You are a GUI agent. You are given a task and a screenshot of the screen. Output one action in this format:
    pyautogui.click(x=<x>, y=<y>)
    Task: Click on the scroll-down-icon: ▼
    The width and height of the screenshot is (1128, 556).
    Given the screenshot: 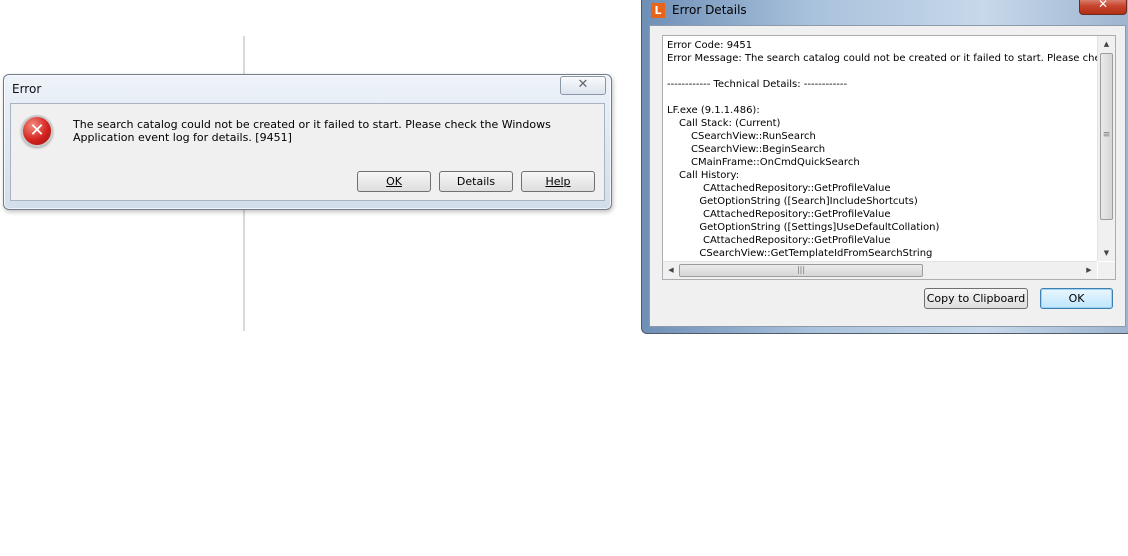 What is the action you would take?
    pyautogui.click(x=1106, y=253)
    